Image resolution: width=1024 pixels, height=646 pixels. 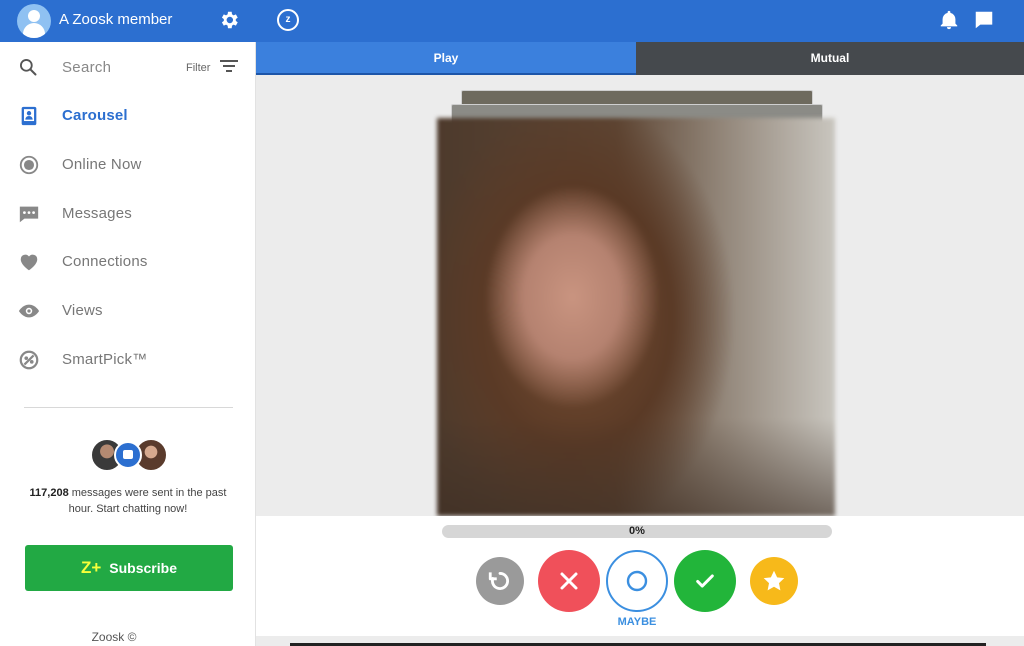 I want to click on sidebar-item-smartpick: SmartPick™, so click(x=128, y=360).